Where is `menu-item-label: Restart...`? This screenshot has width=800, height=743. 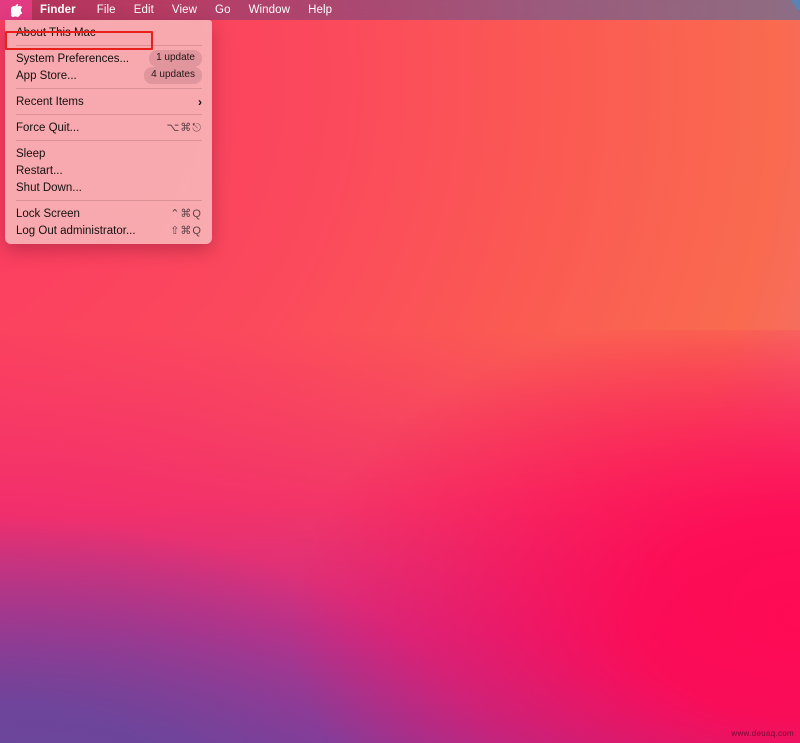
menu-item-label: Restart... is located at coordinates (39, 170).